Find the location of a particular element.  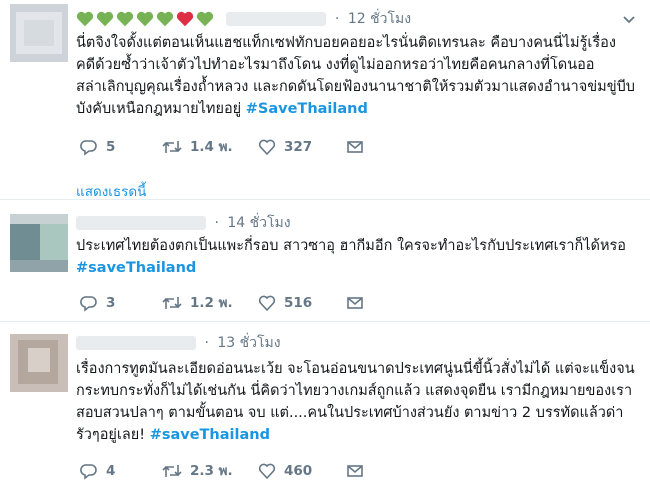

tweet-time: 13 ชั่วโมง is located at coordinates (248, 343).